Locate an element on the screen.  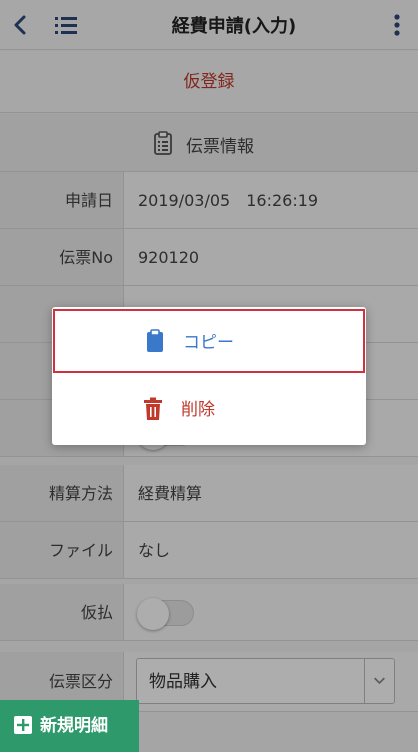
plus-square-icon is located at coordinates (23, 725).